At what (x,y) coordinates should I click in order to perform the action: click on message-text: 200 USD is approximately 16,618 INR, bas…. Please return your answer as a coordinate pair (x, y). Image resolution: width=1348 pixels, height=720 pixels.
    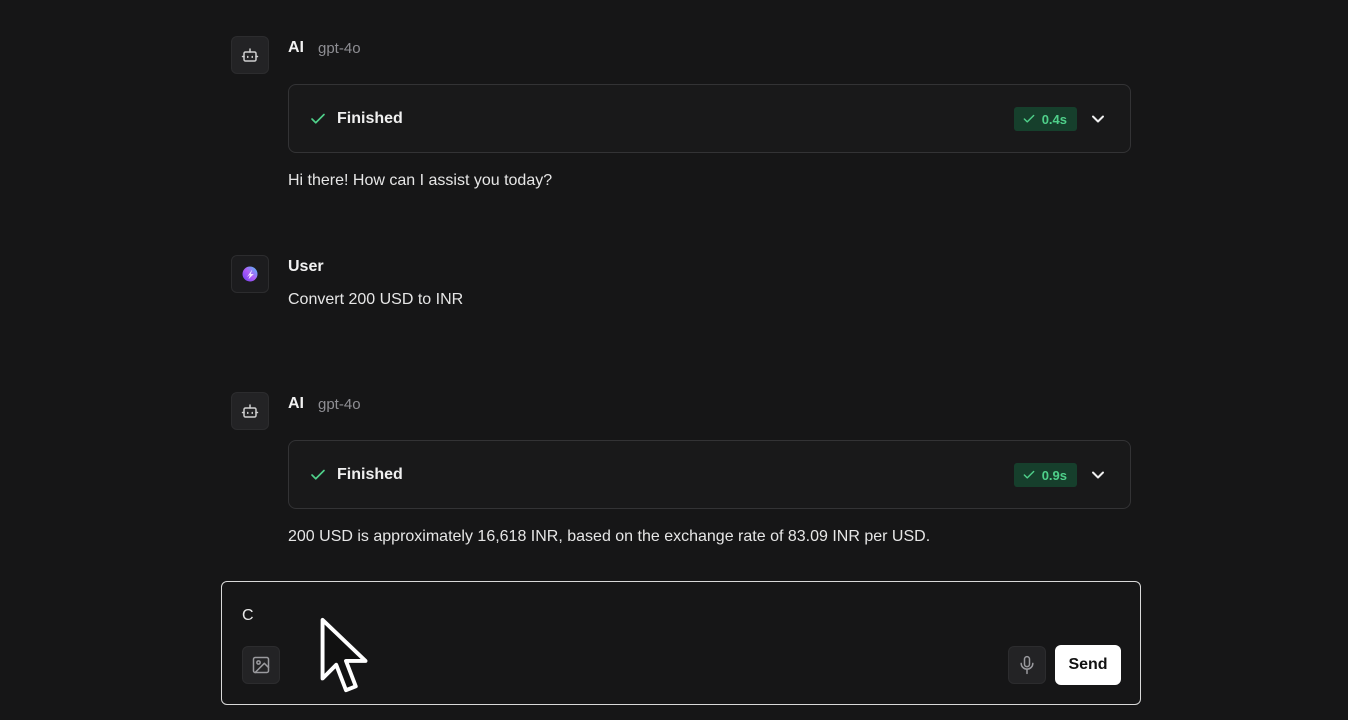
    Looking at the image, I should click on (609, 536).